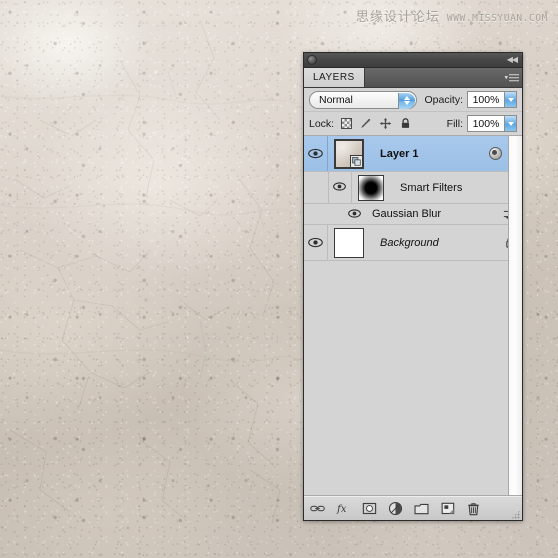  What do you see at coordinates (413, 508) in the screenshot?
I see `layers-panel-footer: fx` at bounding box center [413, 508].